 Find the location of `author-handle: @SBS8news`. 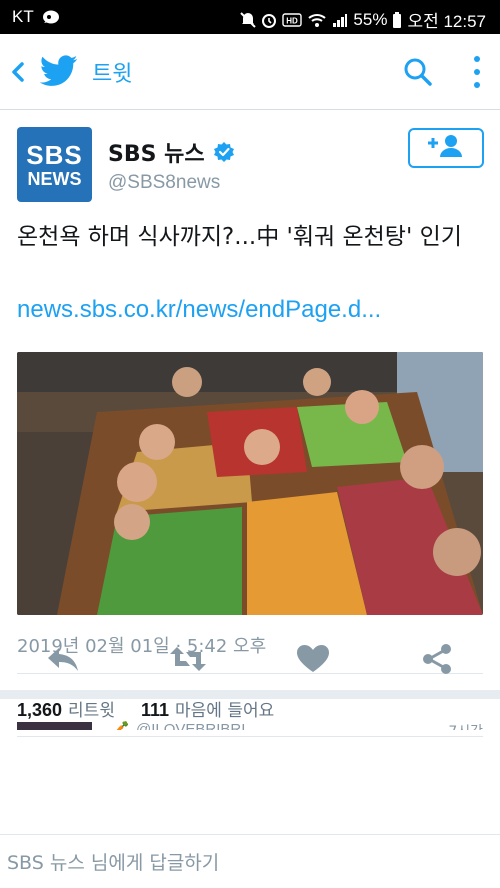

author-handle: @SBS8news is located at coordinates (164, 182).